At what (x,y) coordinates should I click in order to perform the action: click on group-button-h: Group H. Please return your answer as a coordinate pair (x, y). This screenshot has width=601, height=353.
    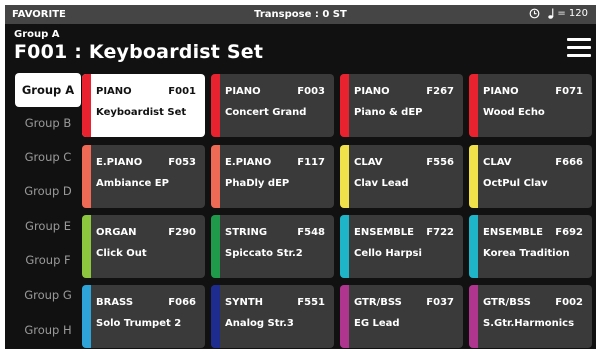
    Looking at the image, I should click on (48, 330).